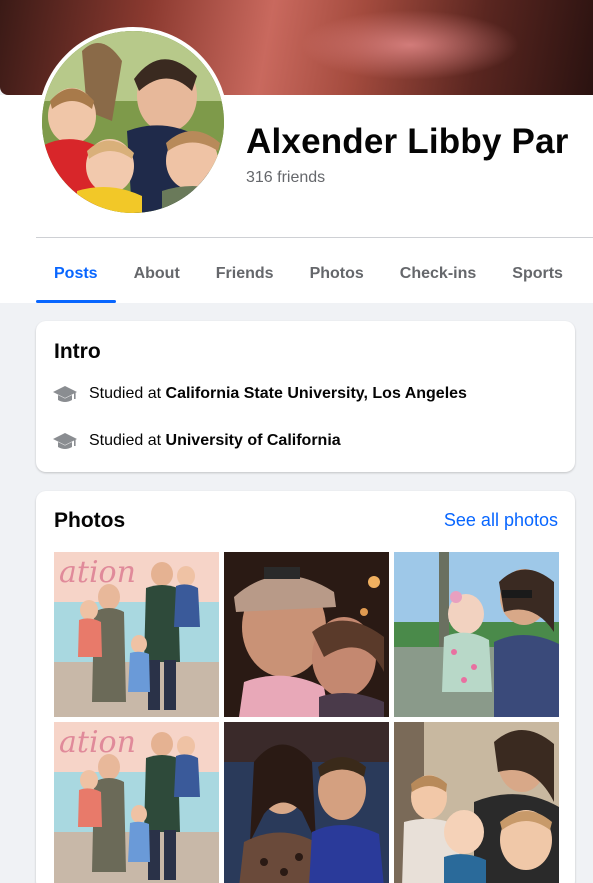 This screenshot has height=883, width=593. Describe the element at coordinates (537, 274) in the screenshot. I see `tab-sports: Sports` at that location.